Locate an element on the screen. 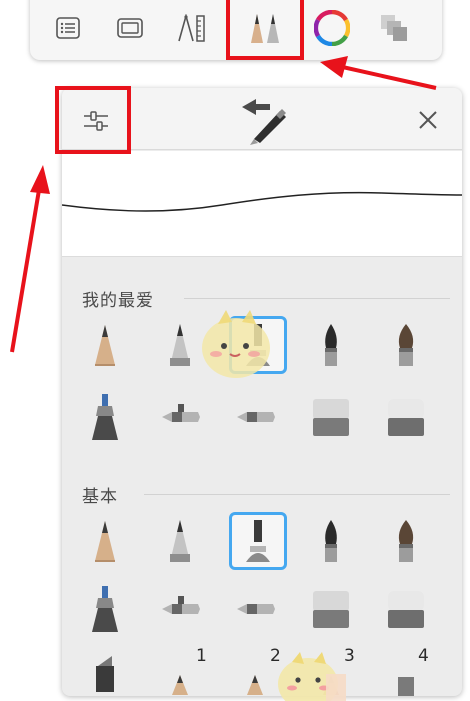 This screenshot has width=470, height=701. basic-pencil-brush is located at coordinates (105, 541).